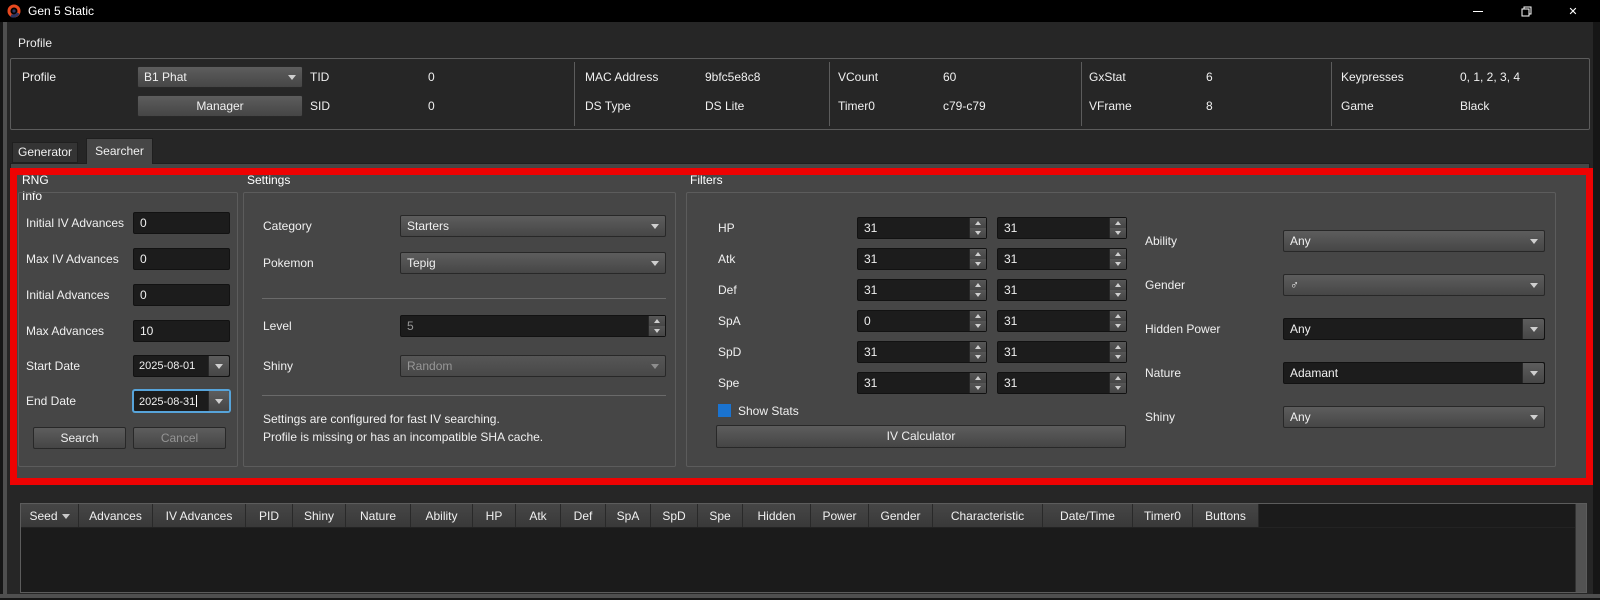 This screenshot has width=1600, height=600. I want to click on column-header-atk: Atk, so click(538, 515).